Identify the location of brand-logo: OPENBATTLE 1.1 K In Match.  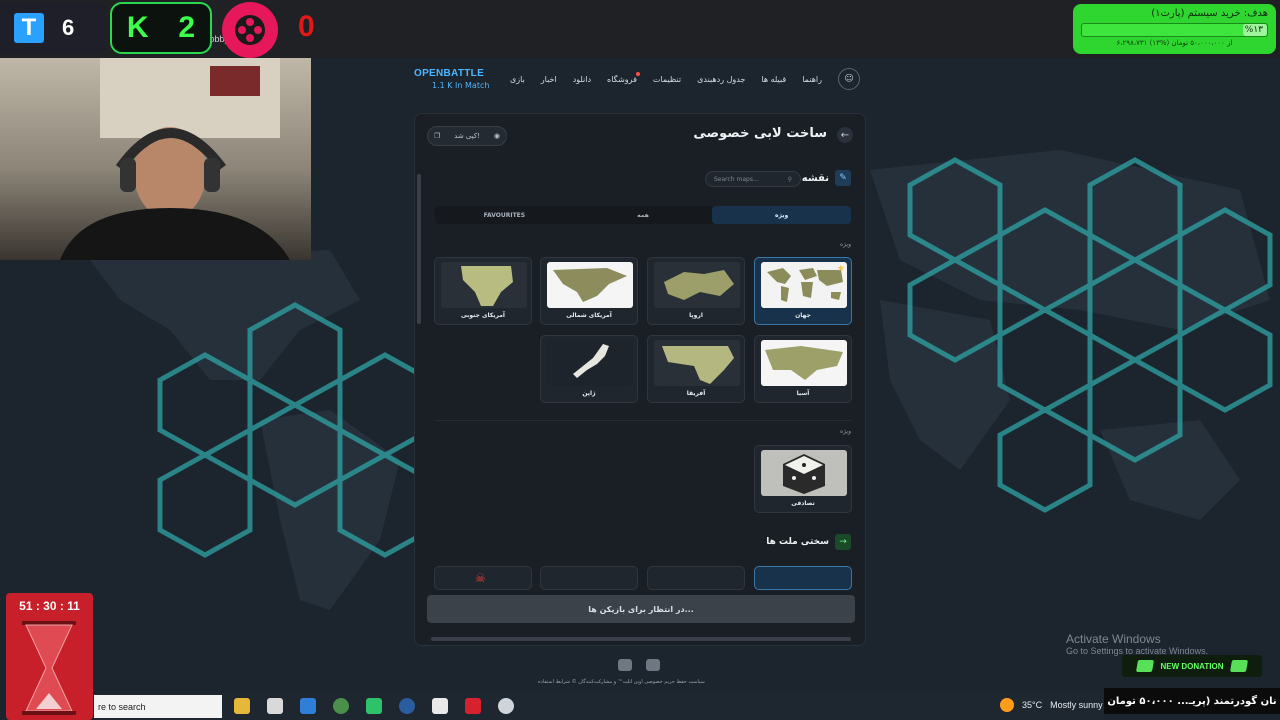
(451, 79).